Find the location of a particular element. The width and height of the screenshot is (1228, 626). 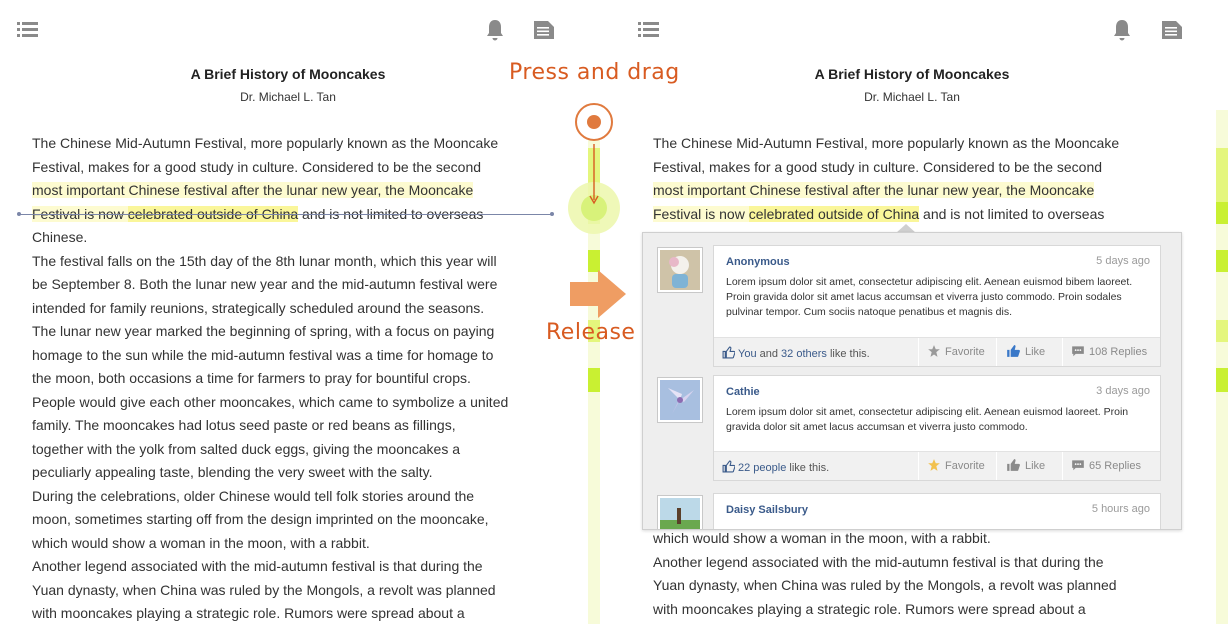

drag-selection-line is located at coordinates (285, 213).